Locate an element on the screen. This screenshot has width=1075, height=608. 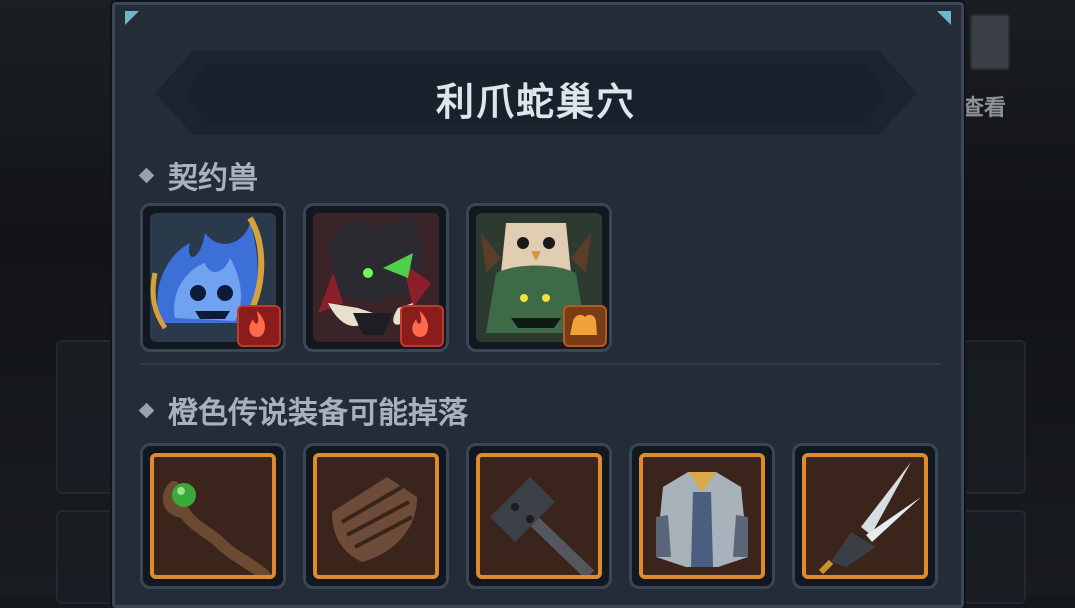
loot-section-heading: 橙色传说装备可能掉落 is located at coordinates (303, 410).